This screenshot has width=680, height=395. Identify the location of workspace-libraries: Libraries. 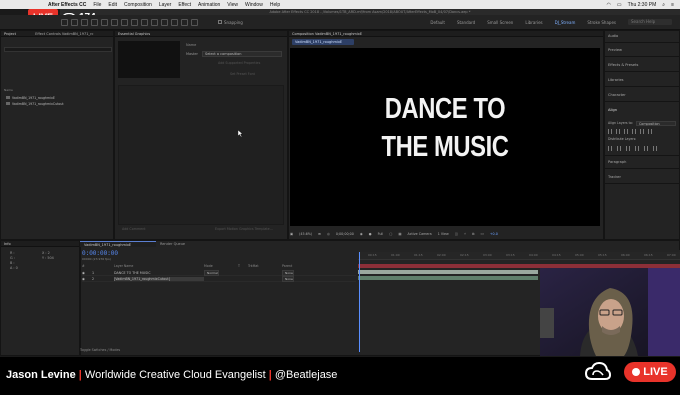
(533, 22).